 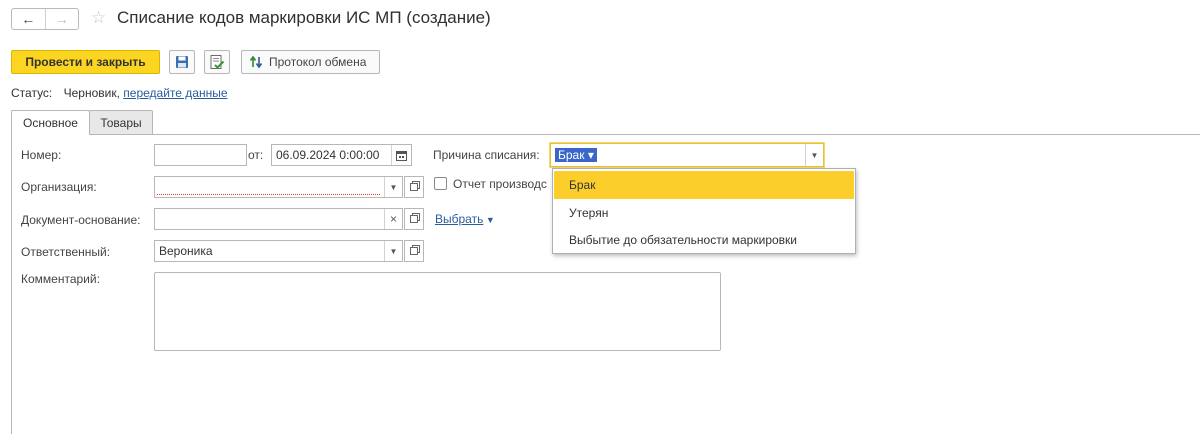 I want to click on select-link-wrap: Выбрать ▼, so click(x=465, y=219).